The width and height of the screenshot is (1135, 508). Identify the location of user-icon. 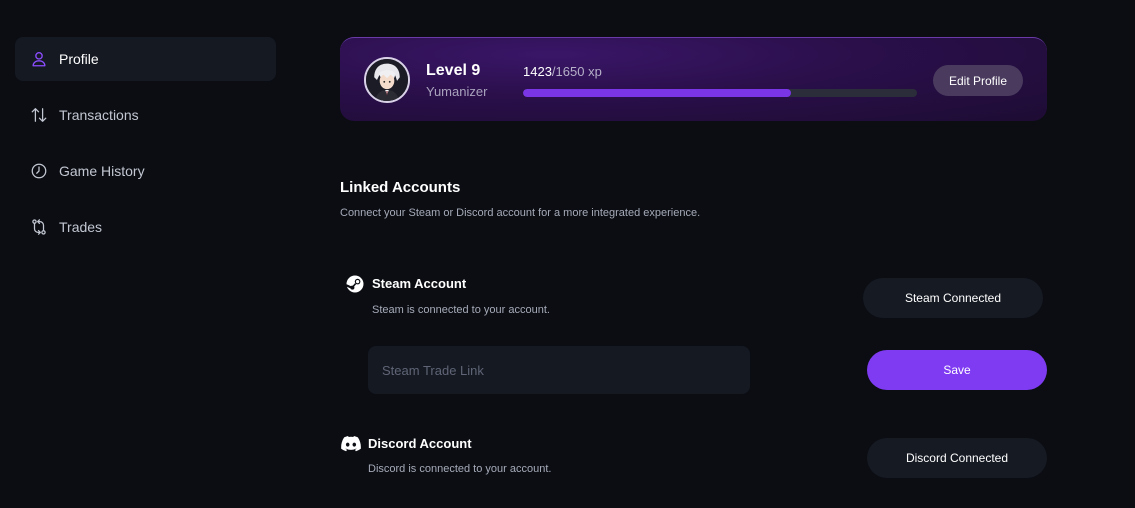
(39, 59).